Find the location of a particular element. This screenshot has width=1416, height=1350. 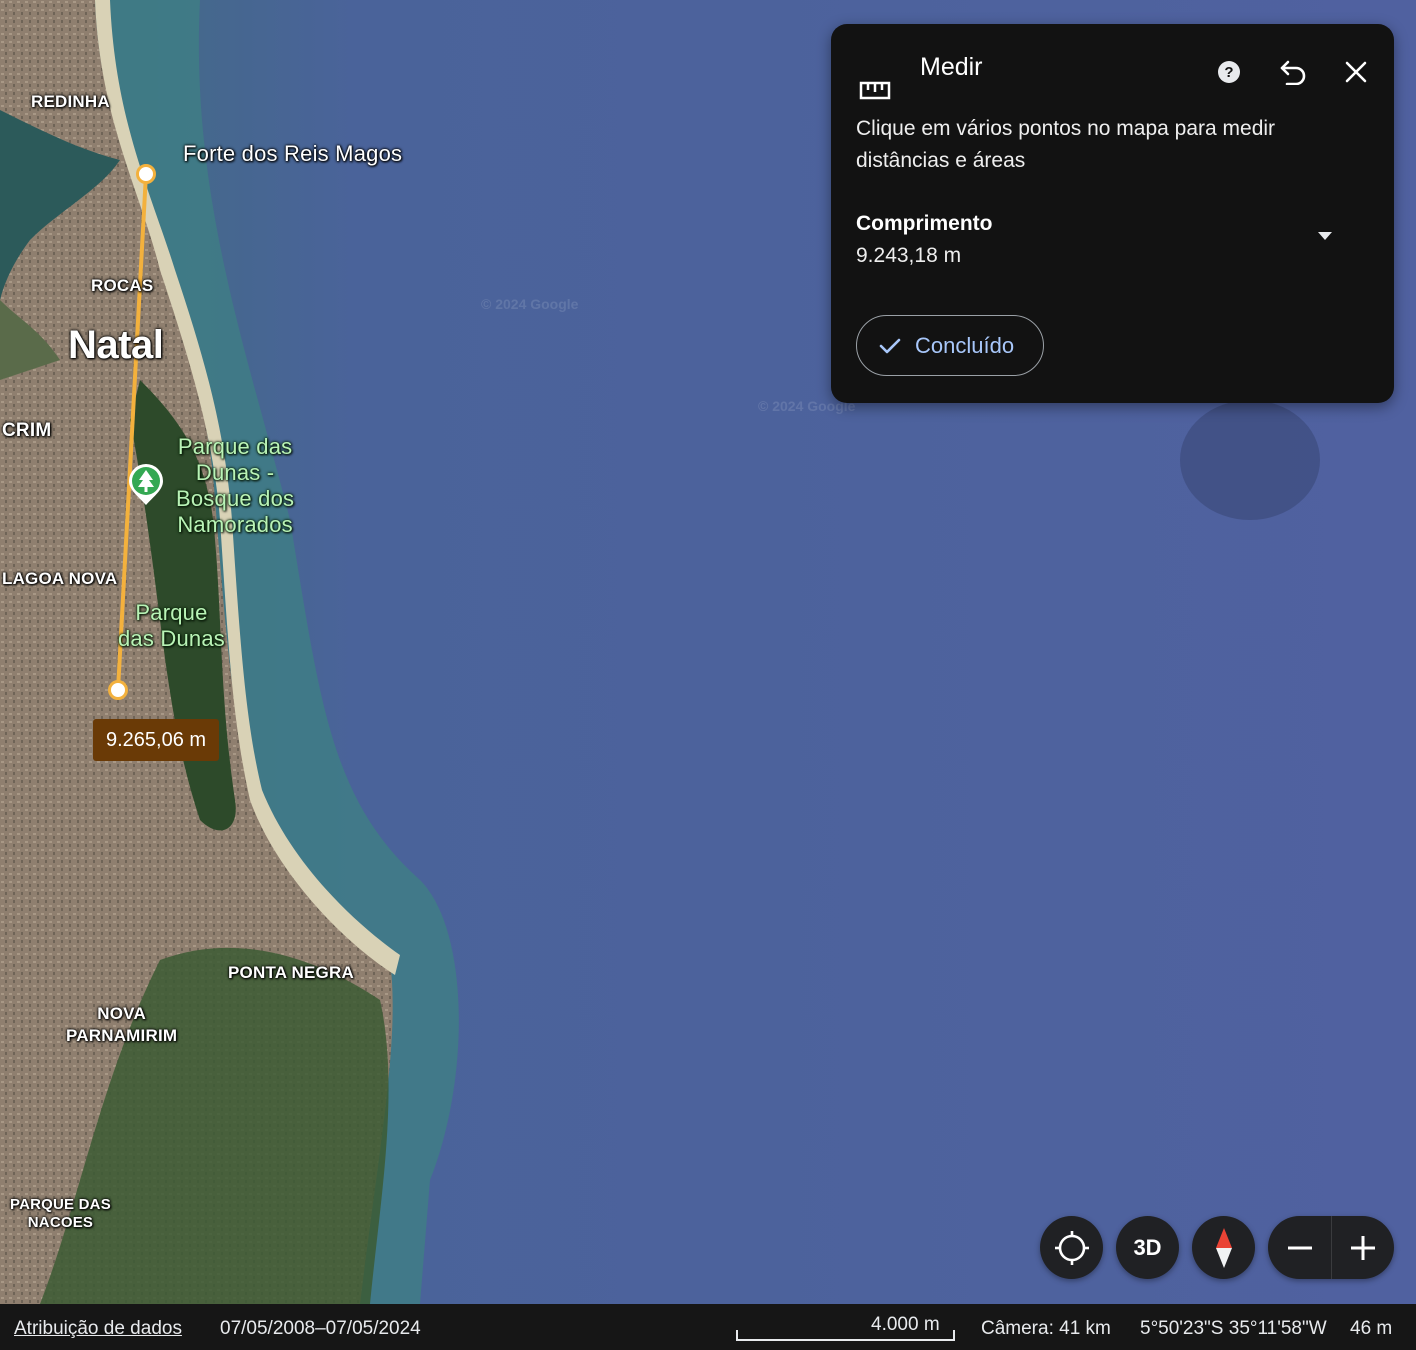

unit-dropdown is located at coordinates (1325, 236).